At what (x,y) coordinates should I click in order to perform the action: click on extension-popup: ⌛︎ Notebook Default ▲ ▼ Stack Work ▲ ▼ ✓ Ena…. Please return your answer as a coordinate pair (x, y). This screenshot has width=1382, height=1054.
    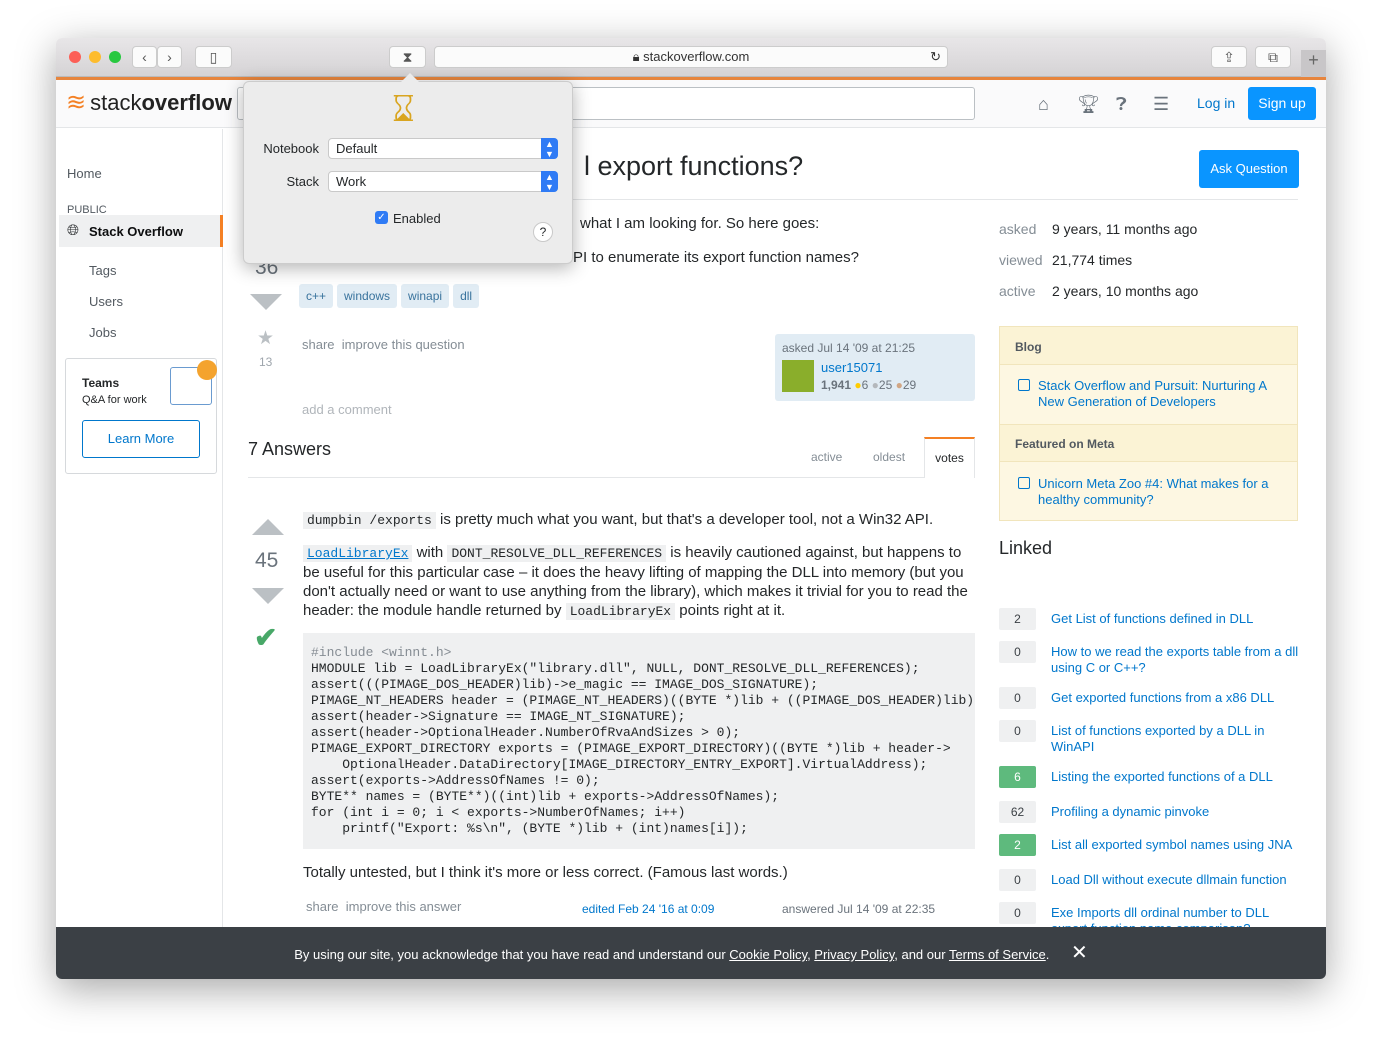
    Looking at the image, I should click on (408, 172).